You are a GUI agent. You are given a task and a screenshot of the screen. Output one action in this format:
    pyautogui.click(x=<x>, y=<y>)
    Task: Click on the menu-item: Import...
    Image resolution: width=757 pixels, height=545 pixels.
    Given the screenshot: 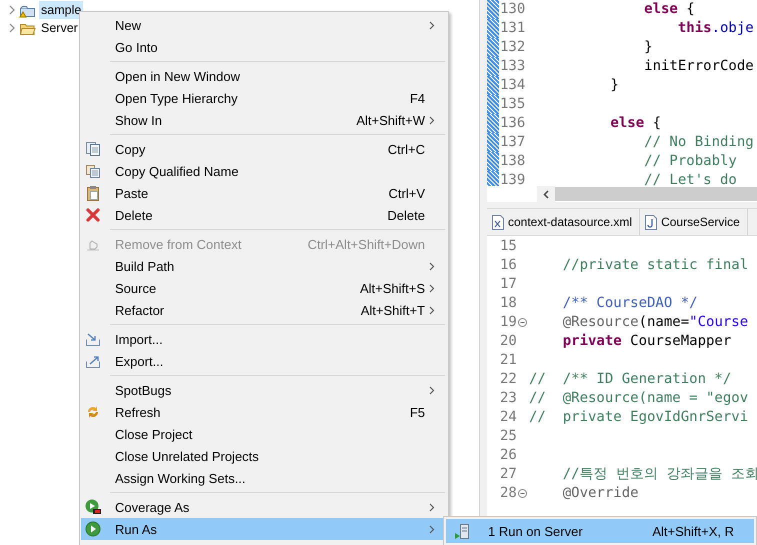 What is the action you would take?
    pyautogui.click(x=264, y=339)
    